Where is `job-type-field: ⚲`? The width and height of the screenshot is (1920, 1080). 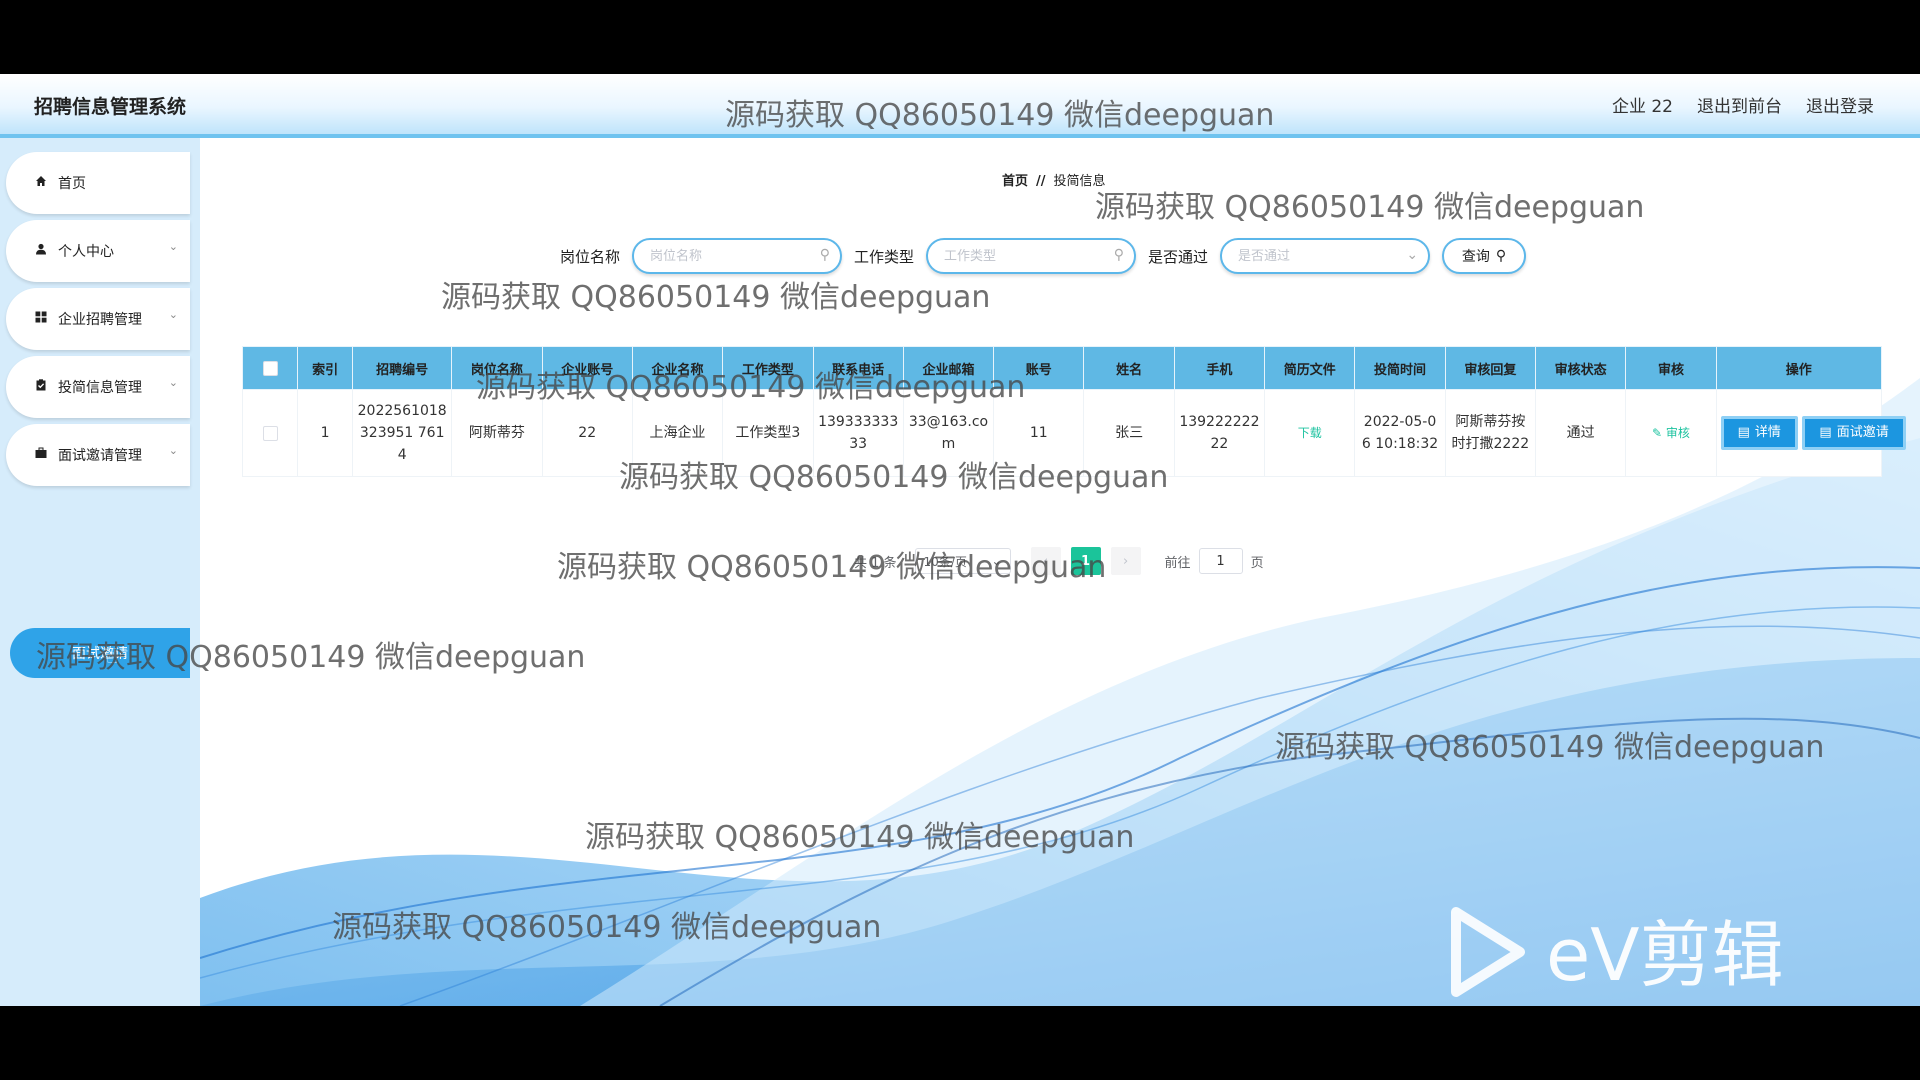 job-type-field: ⚲ is located at coordinates (1031, 256).